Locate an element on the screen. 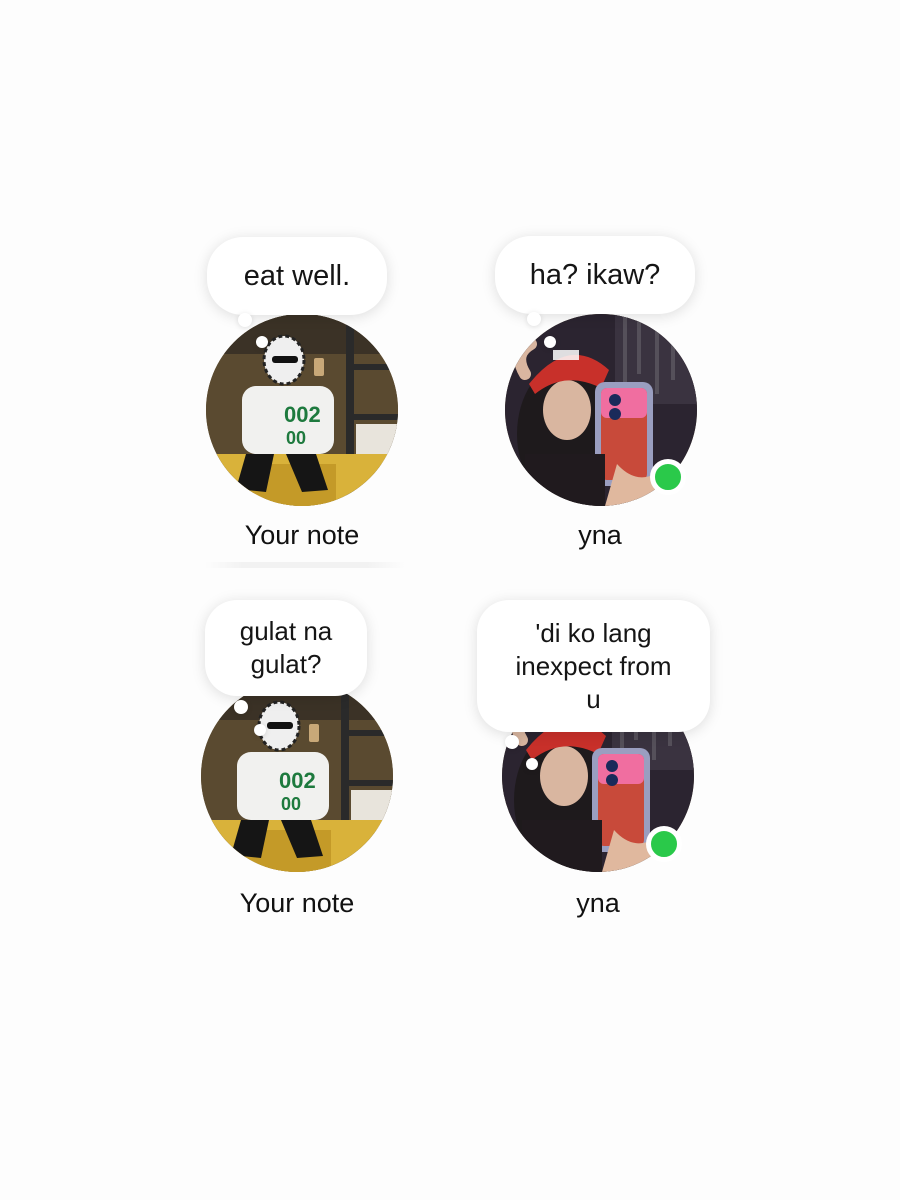 The image size is (900, 1200). note-bubble: 'di ko lang inexpect from u is located at coordinates (593, 666).